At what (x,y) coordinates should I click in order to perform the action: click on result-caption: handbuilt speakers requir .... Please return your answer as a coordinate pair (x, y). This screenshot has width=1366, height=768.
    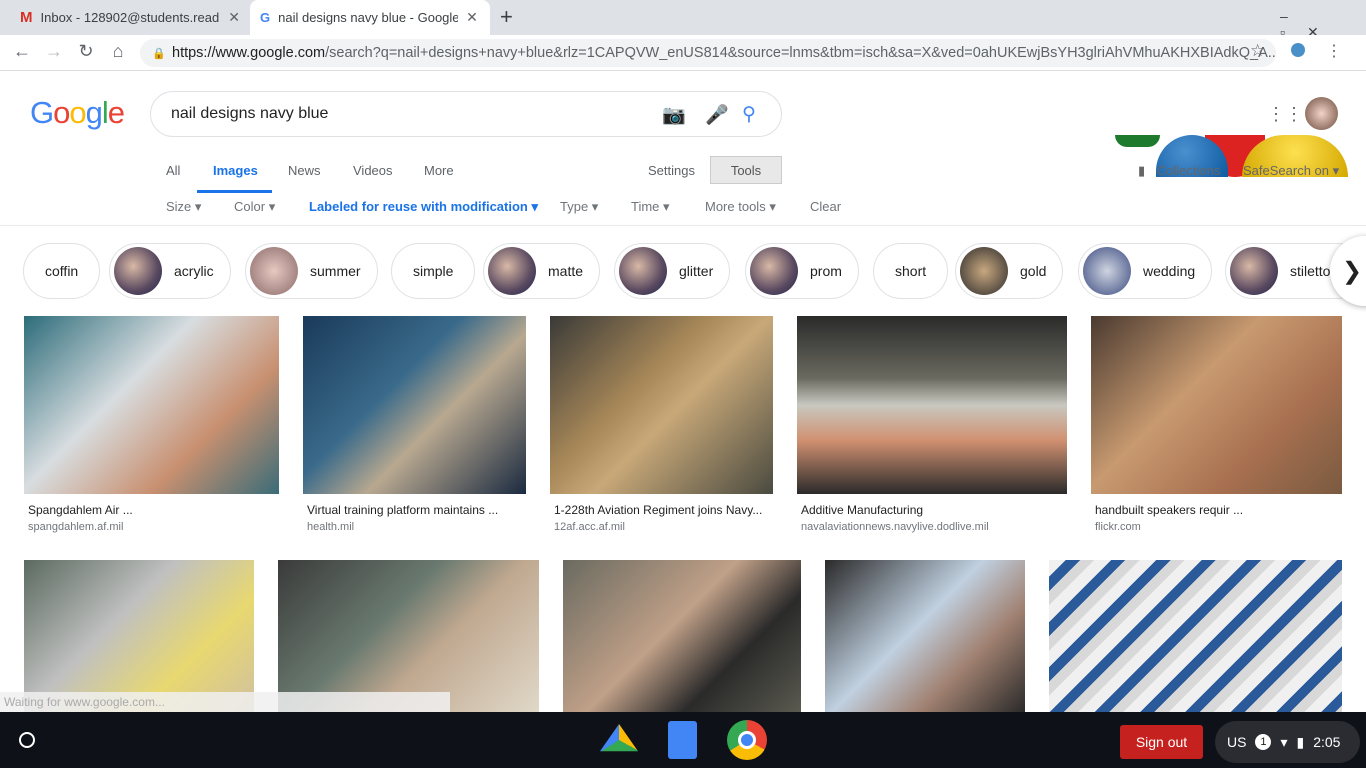
    Looking at the image, I should click on (1217, 510).